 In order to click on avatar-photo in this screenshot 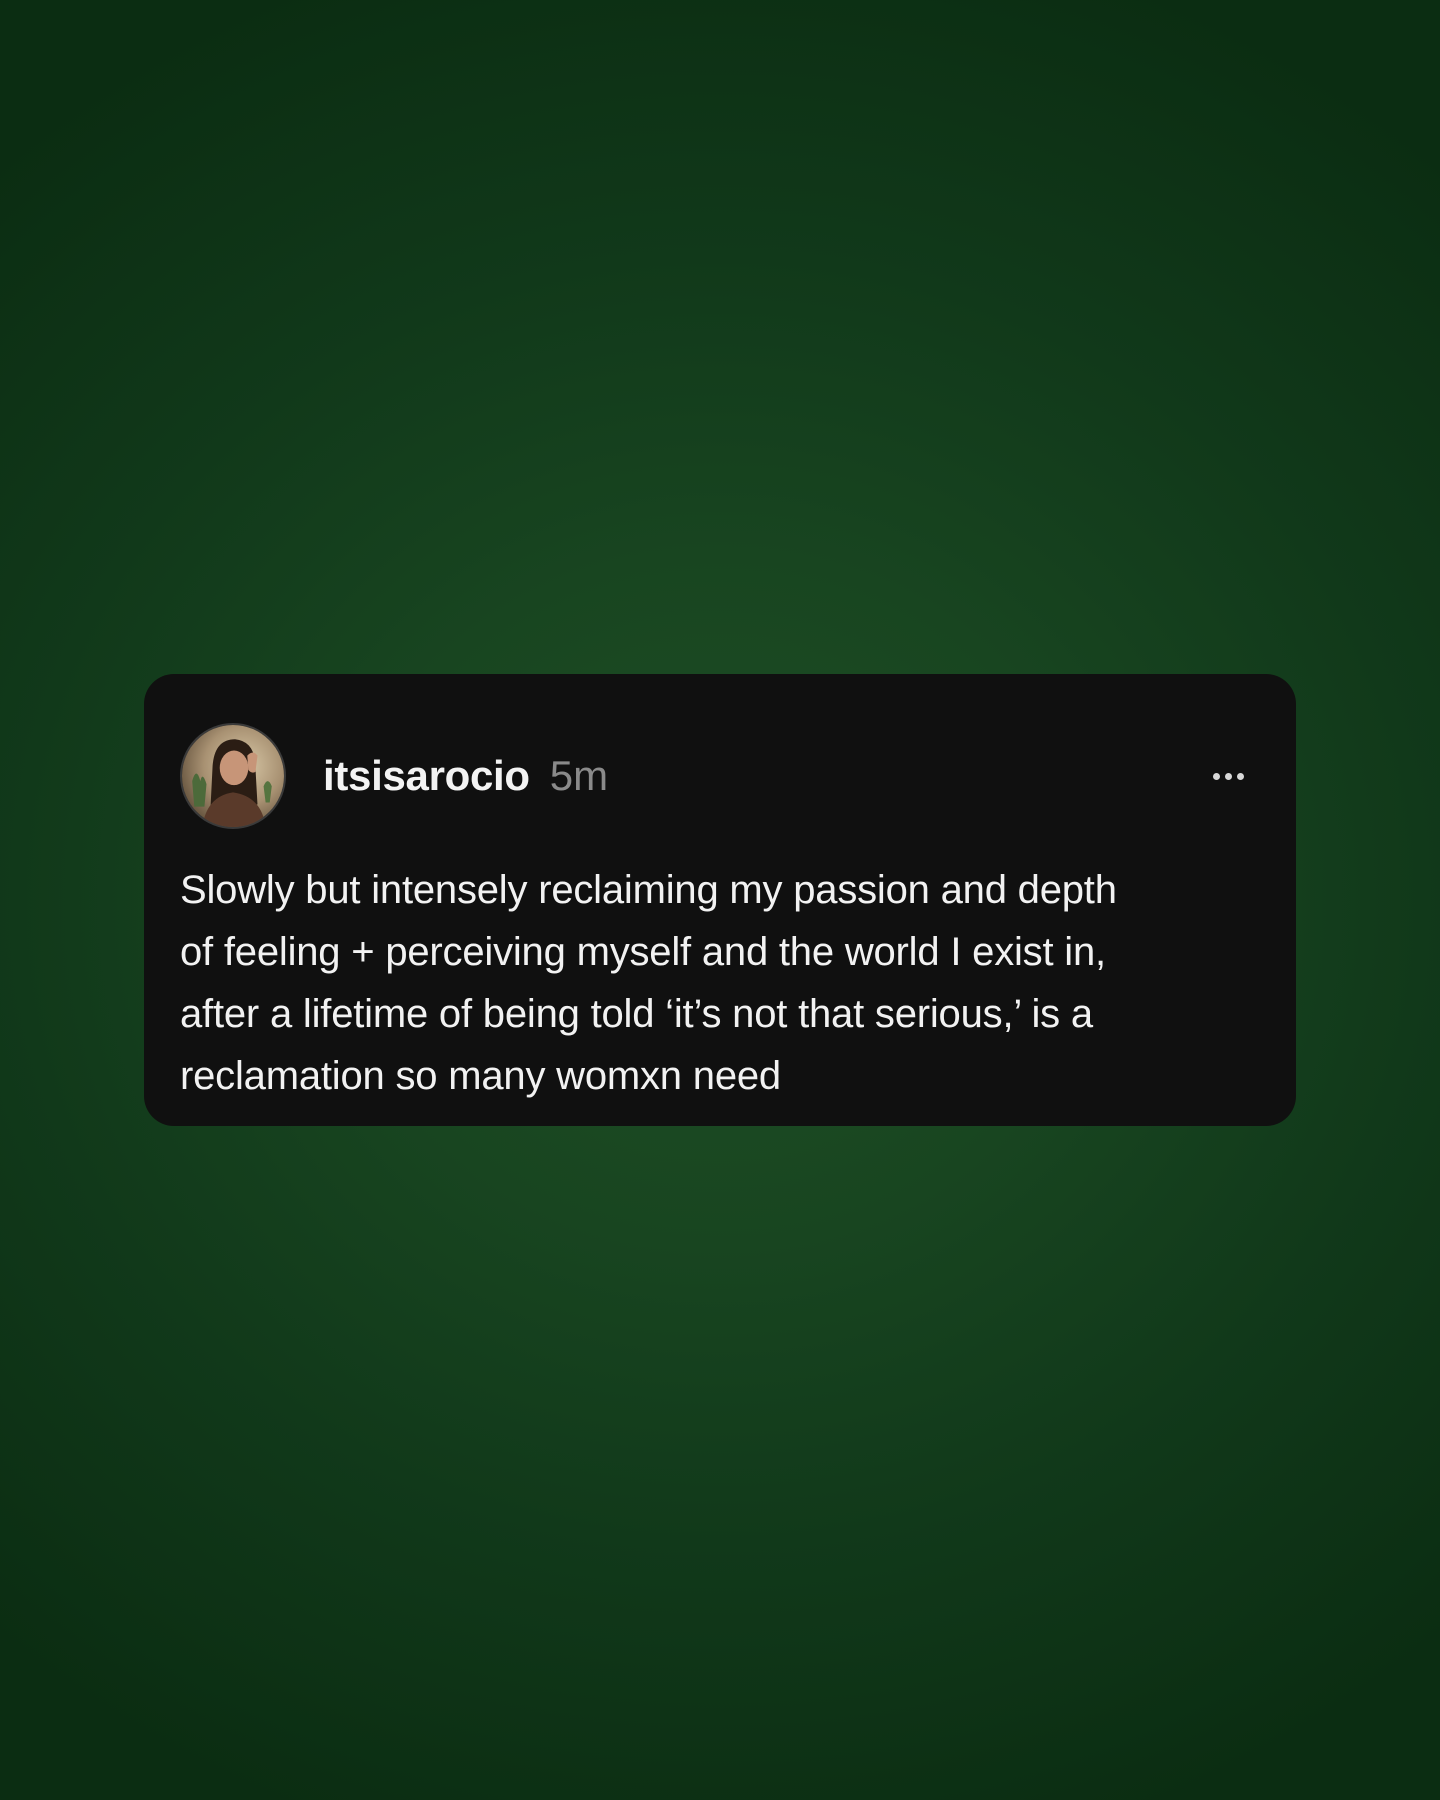, I will do `click(233, 776)`.